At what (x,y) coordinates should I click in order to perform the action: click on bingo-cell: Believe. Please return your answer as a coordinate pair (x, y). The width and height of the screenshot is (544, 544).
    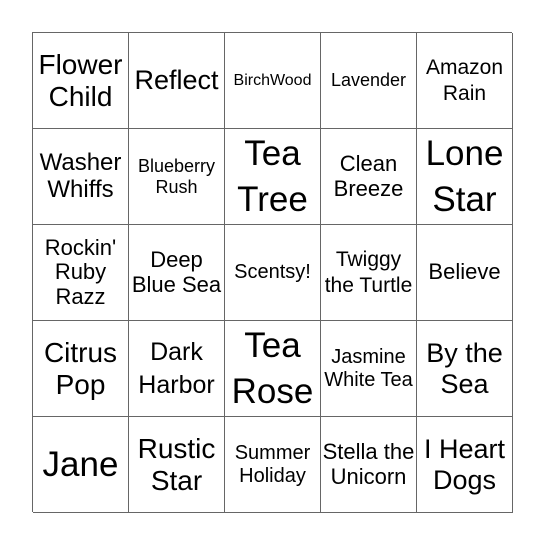
    Looking at the image, I should click on (465, 273).